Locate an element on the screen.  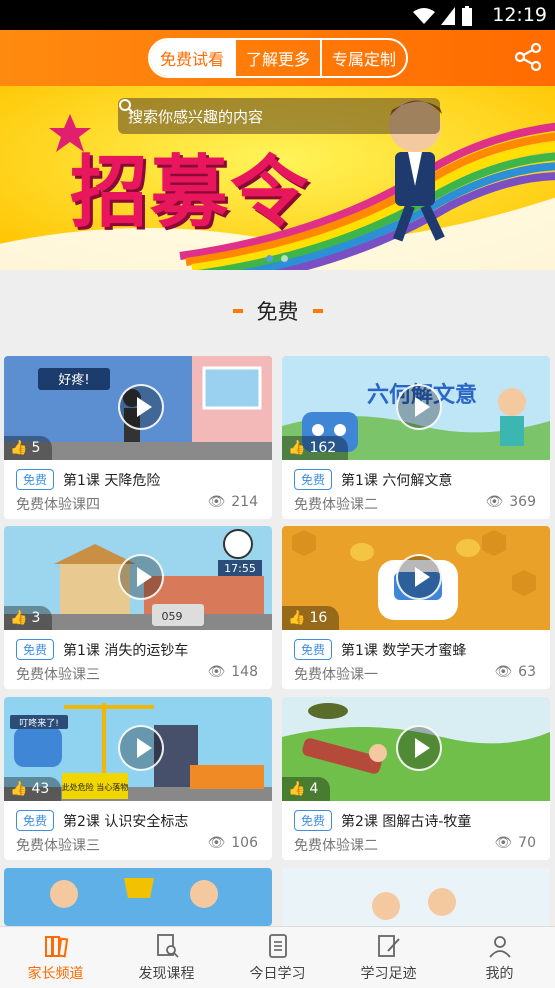
course-card: 六何解文意 👍 162 免费 第1课 六何解文意 免费体验课二 👁 369 is located at coordinates (416, 437).